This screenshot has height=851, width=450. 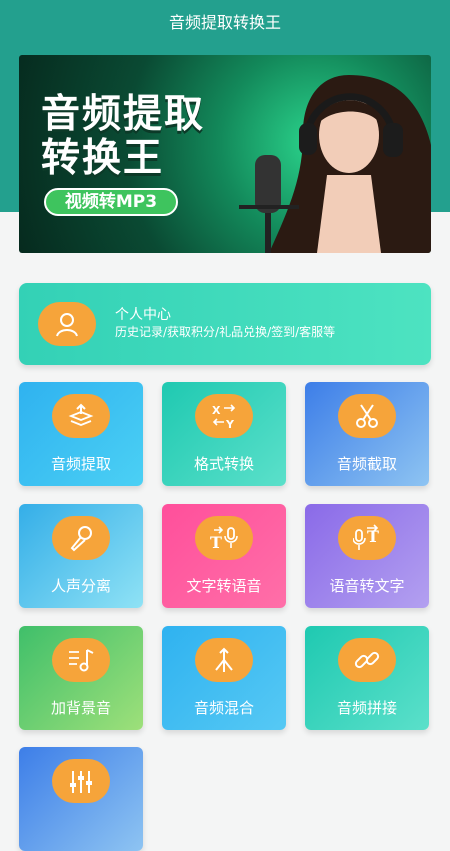 I want to click on banner-title-line-1: 音频提取, so click(x=123, y=114).